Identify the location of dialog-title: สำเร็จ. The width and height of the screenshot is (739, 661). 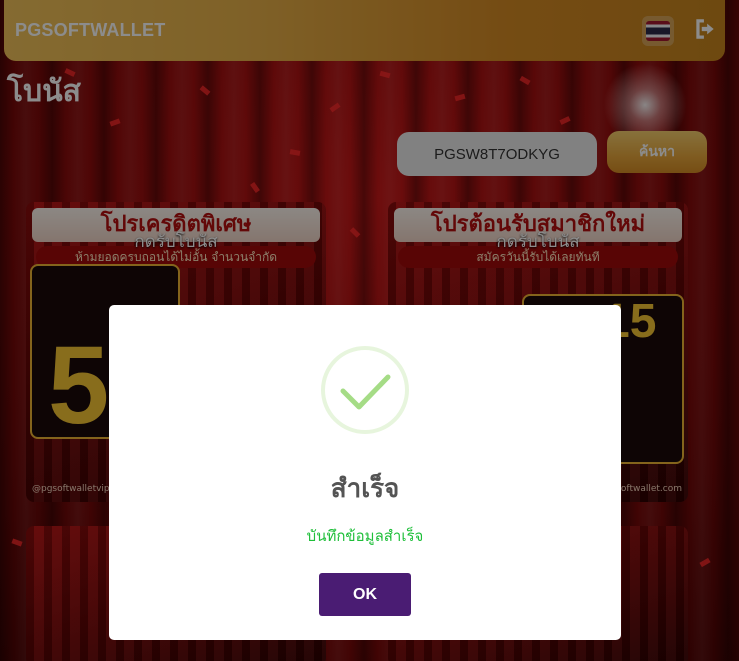
(365, 489).